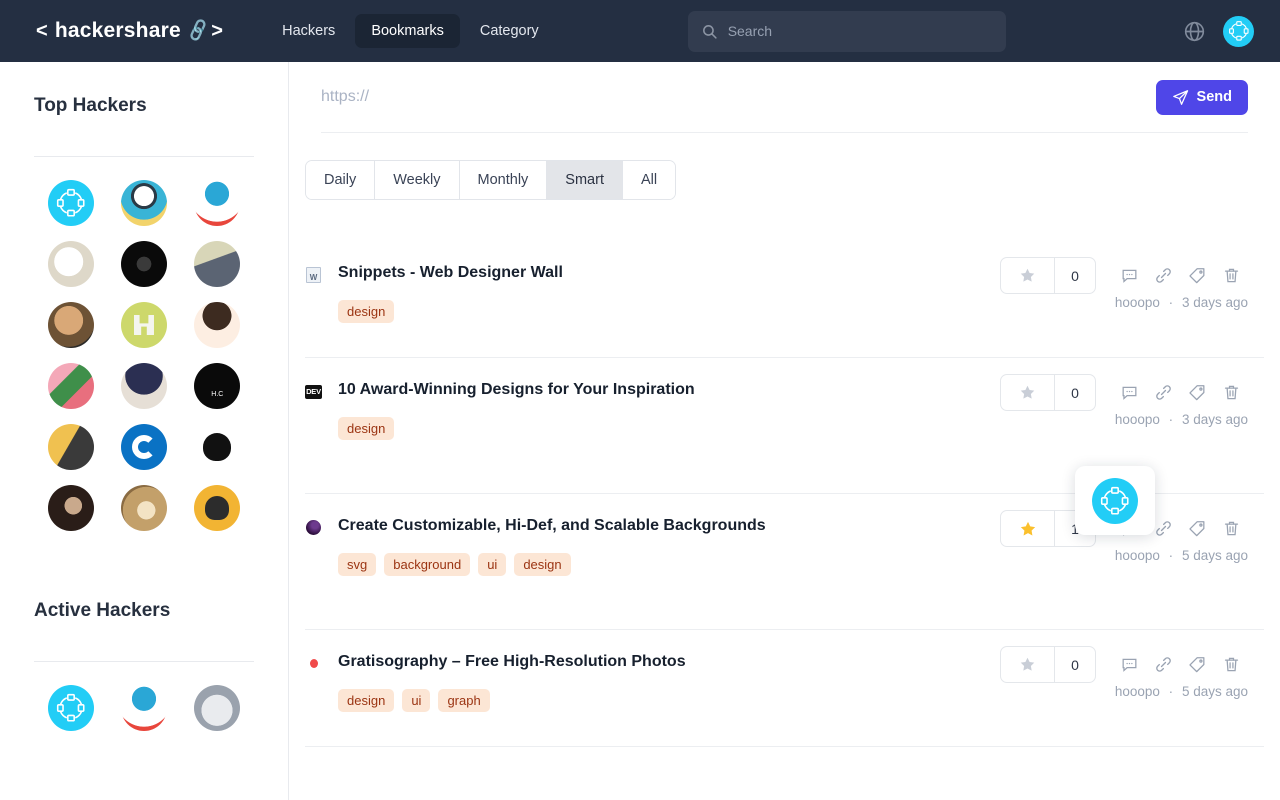 The image size is (1280, 800). I want to click on list-divider, so click(784, 746).